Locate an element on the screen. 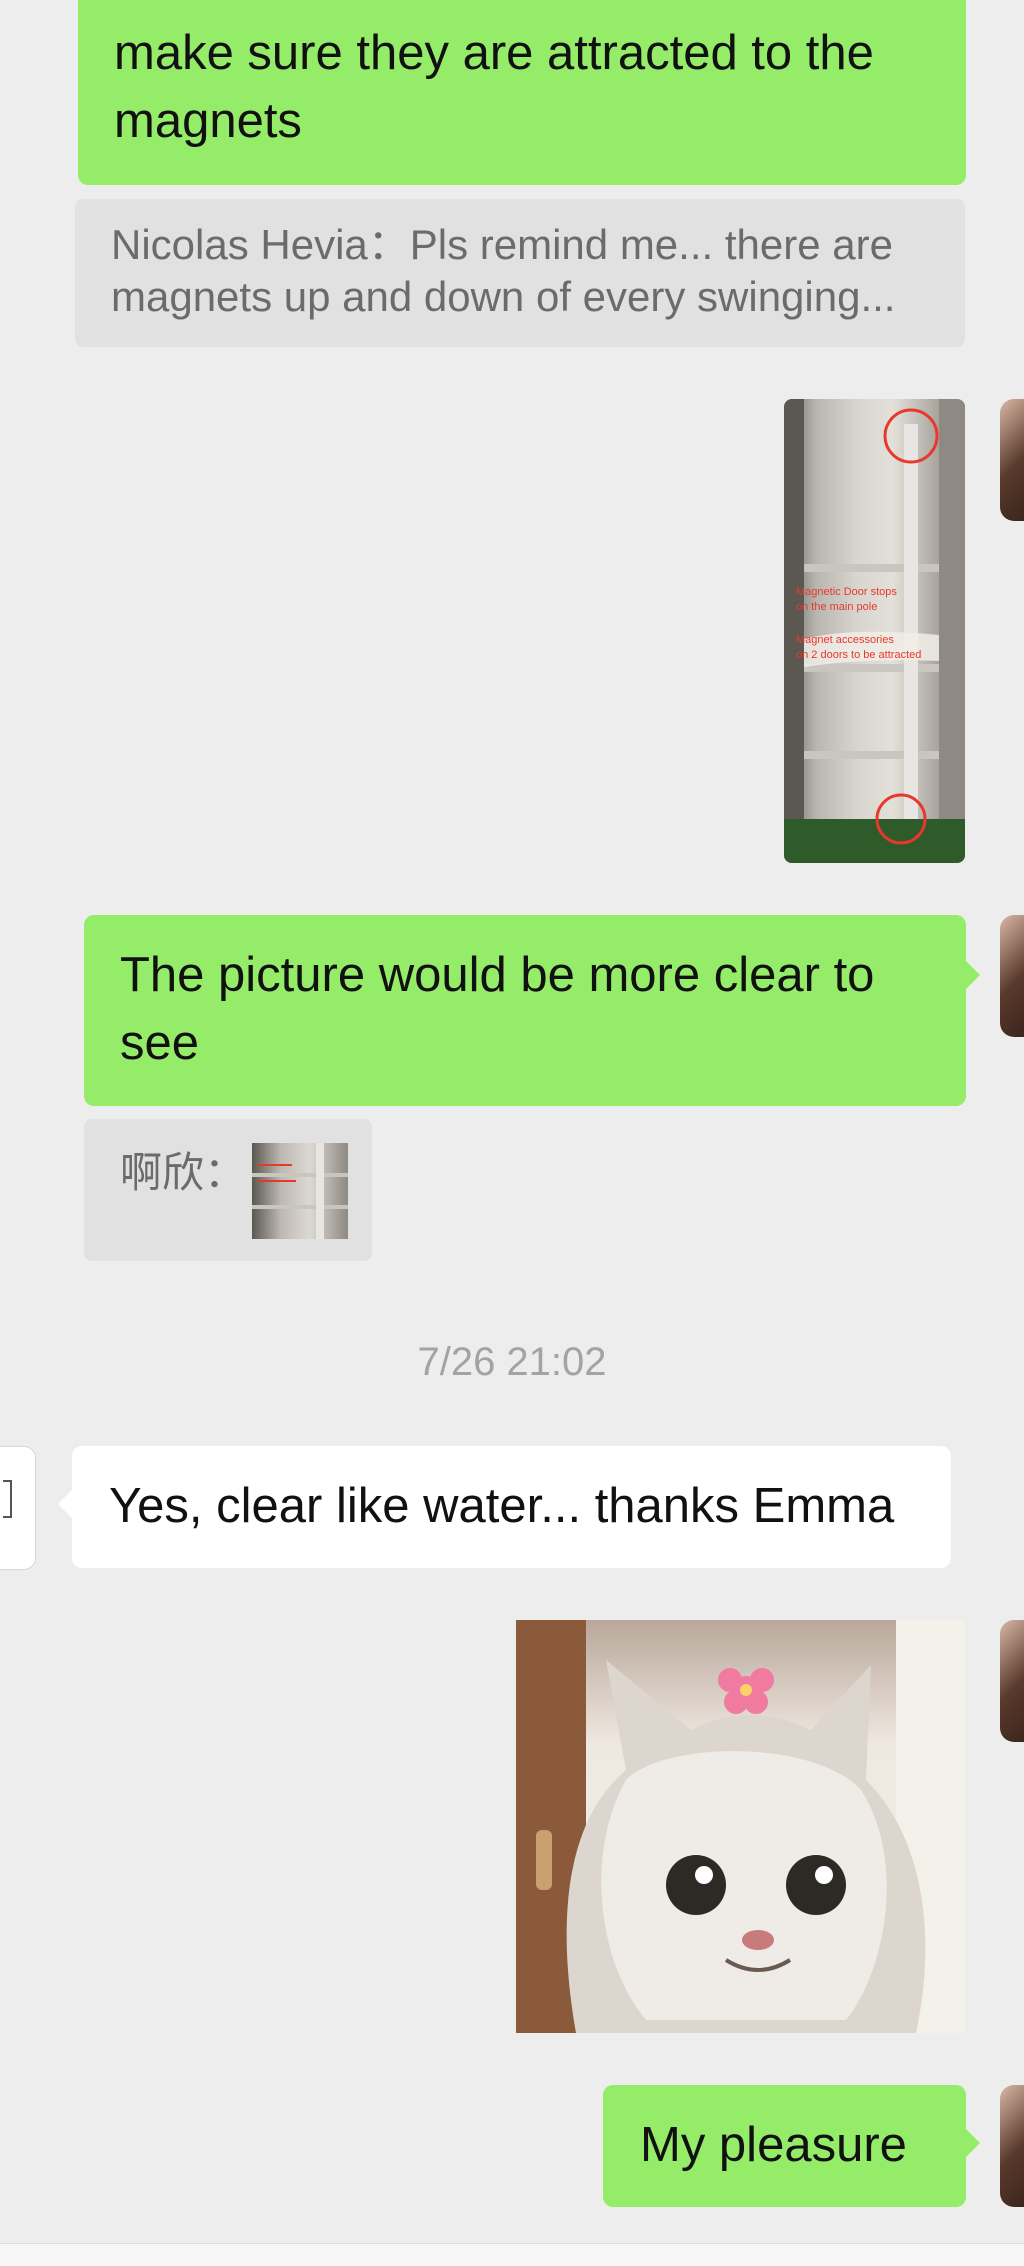 The height and width of the screenshot is (2266, 1024). message-text-line: magnets is located at coordinates (208, 121).